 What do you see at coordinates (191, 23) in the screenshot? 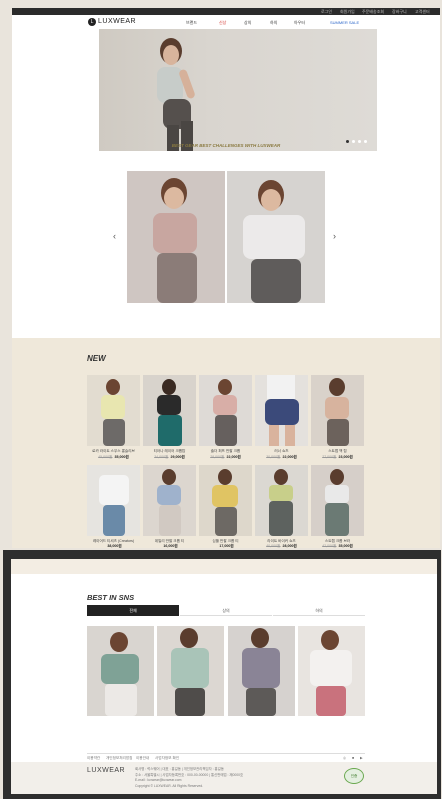
I see `nav-item-brand: 브랜드` at bounding box center [191, 23].